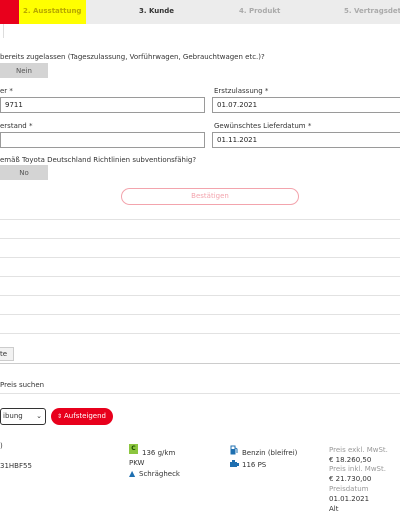 The width and height of the screenshot is (400, 516). What do you see at coordinates (52, 11) in the screenshot?
I see `step-2-label: 2. Ausstattung` at bounding box center [52, 11].